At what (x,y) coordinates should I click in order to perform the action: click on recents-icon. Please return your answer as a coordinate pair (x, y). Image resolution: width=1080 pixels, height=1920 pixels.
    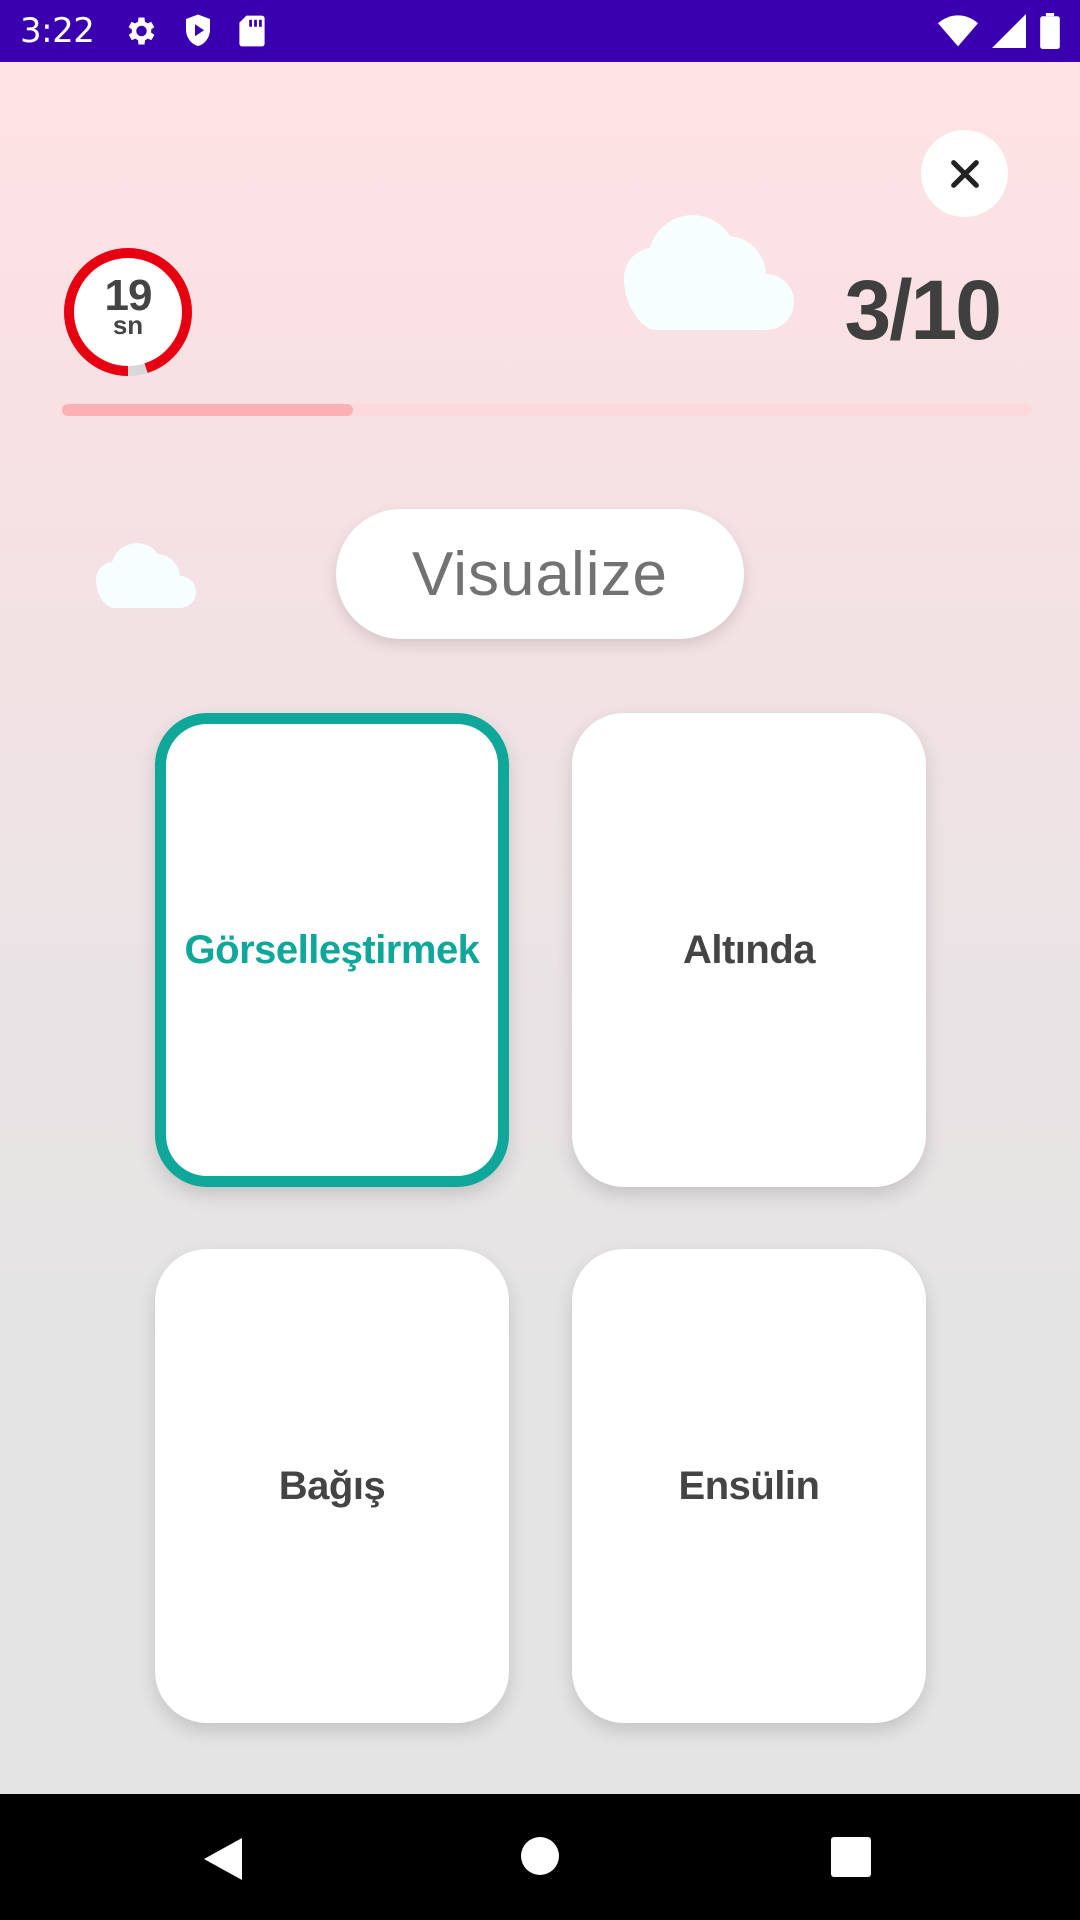
    Looking at the image, I should click on (851, 1857).